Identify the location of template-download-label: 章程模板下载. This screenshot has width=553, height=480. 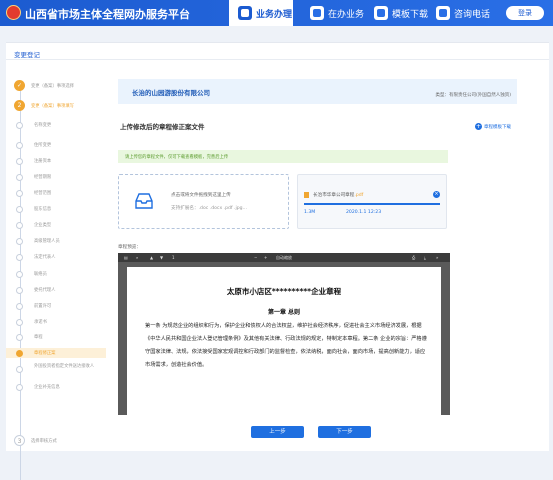
(497, 127).